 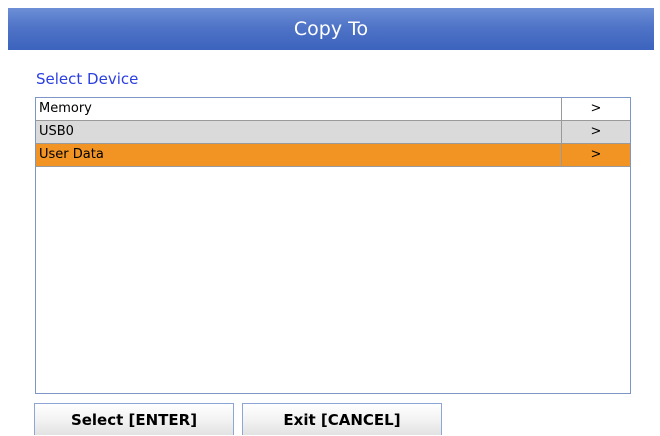 What do you see at coordinates (333, 132) in the screenshot?
I see `device-row-usb0: USB0 >` at bounding box center [333, 132].